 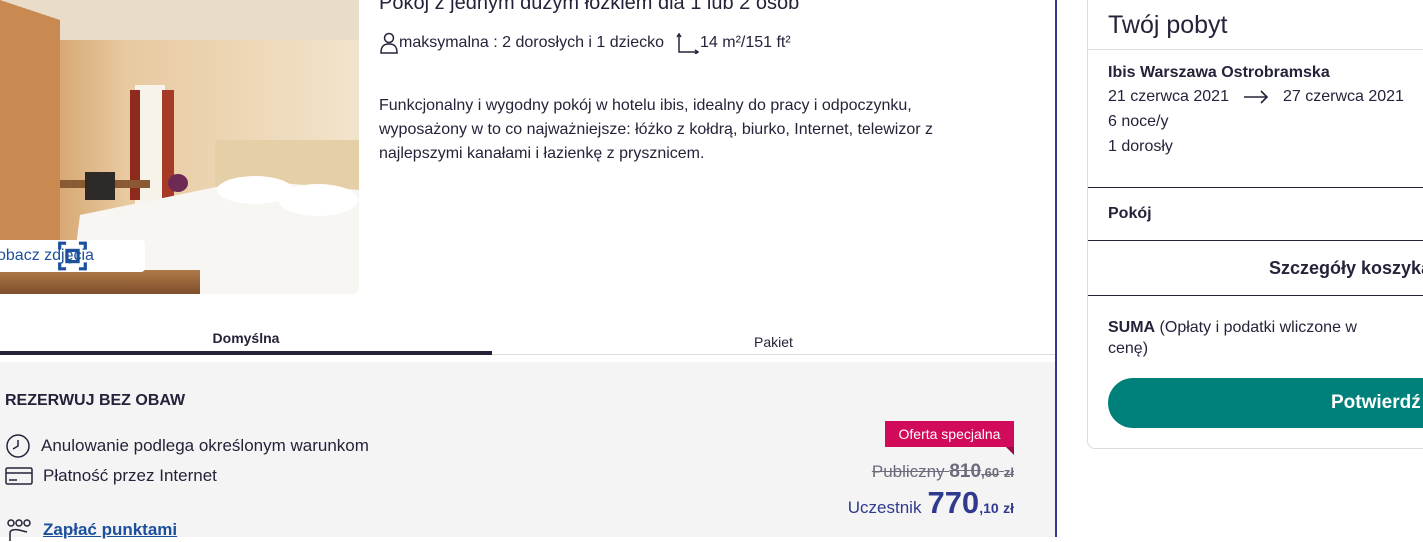 I want to click on offer-title: REZERWUJ BEZ OBAW, so click(x=95, y=400).